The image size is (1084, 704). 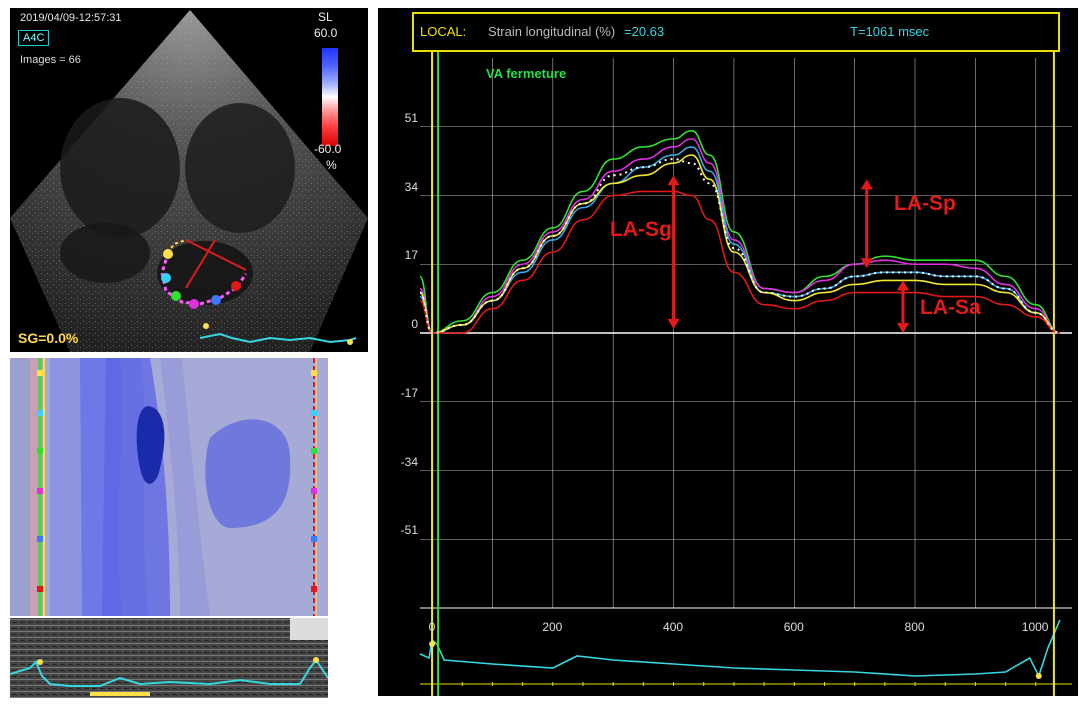 What do you see at coordinates (914, 627) in the screenshot?
I see `x-tick-label: 800` at bounding box center [914, 627].